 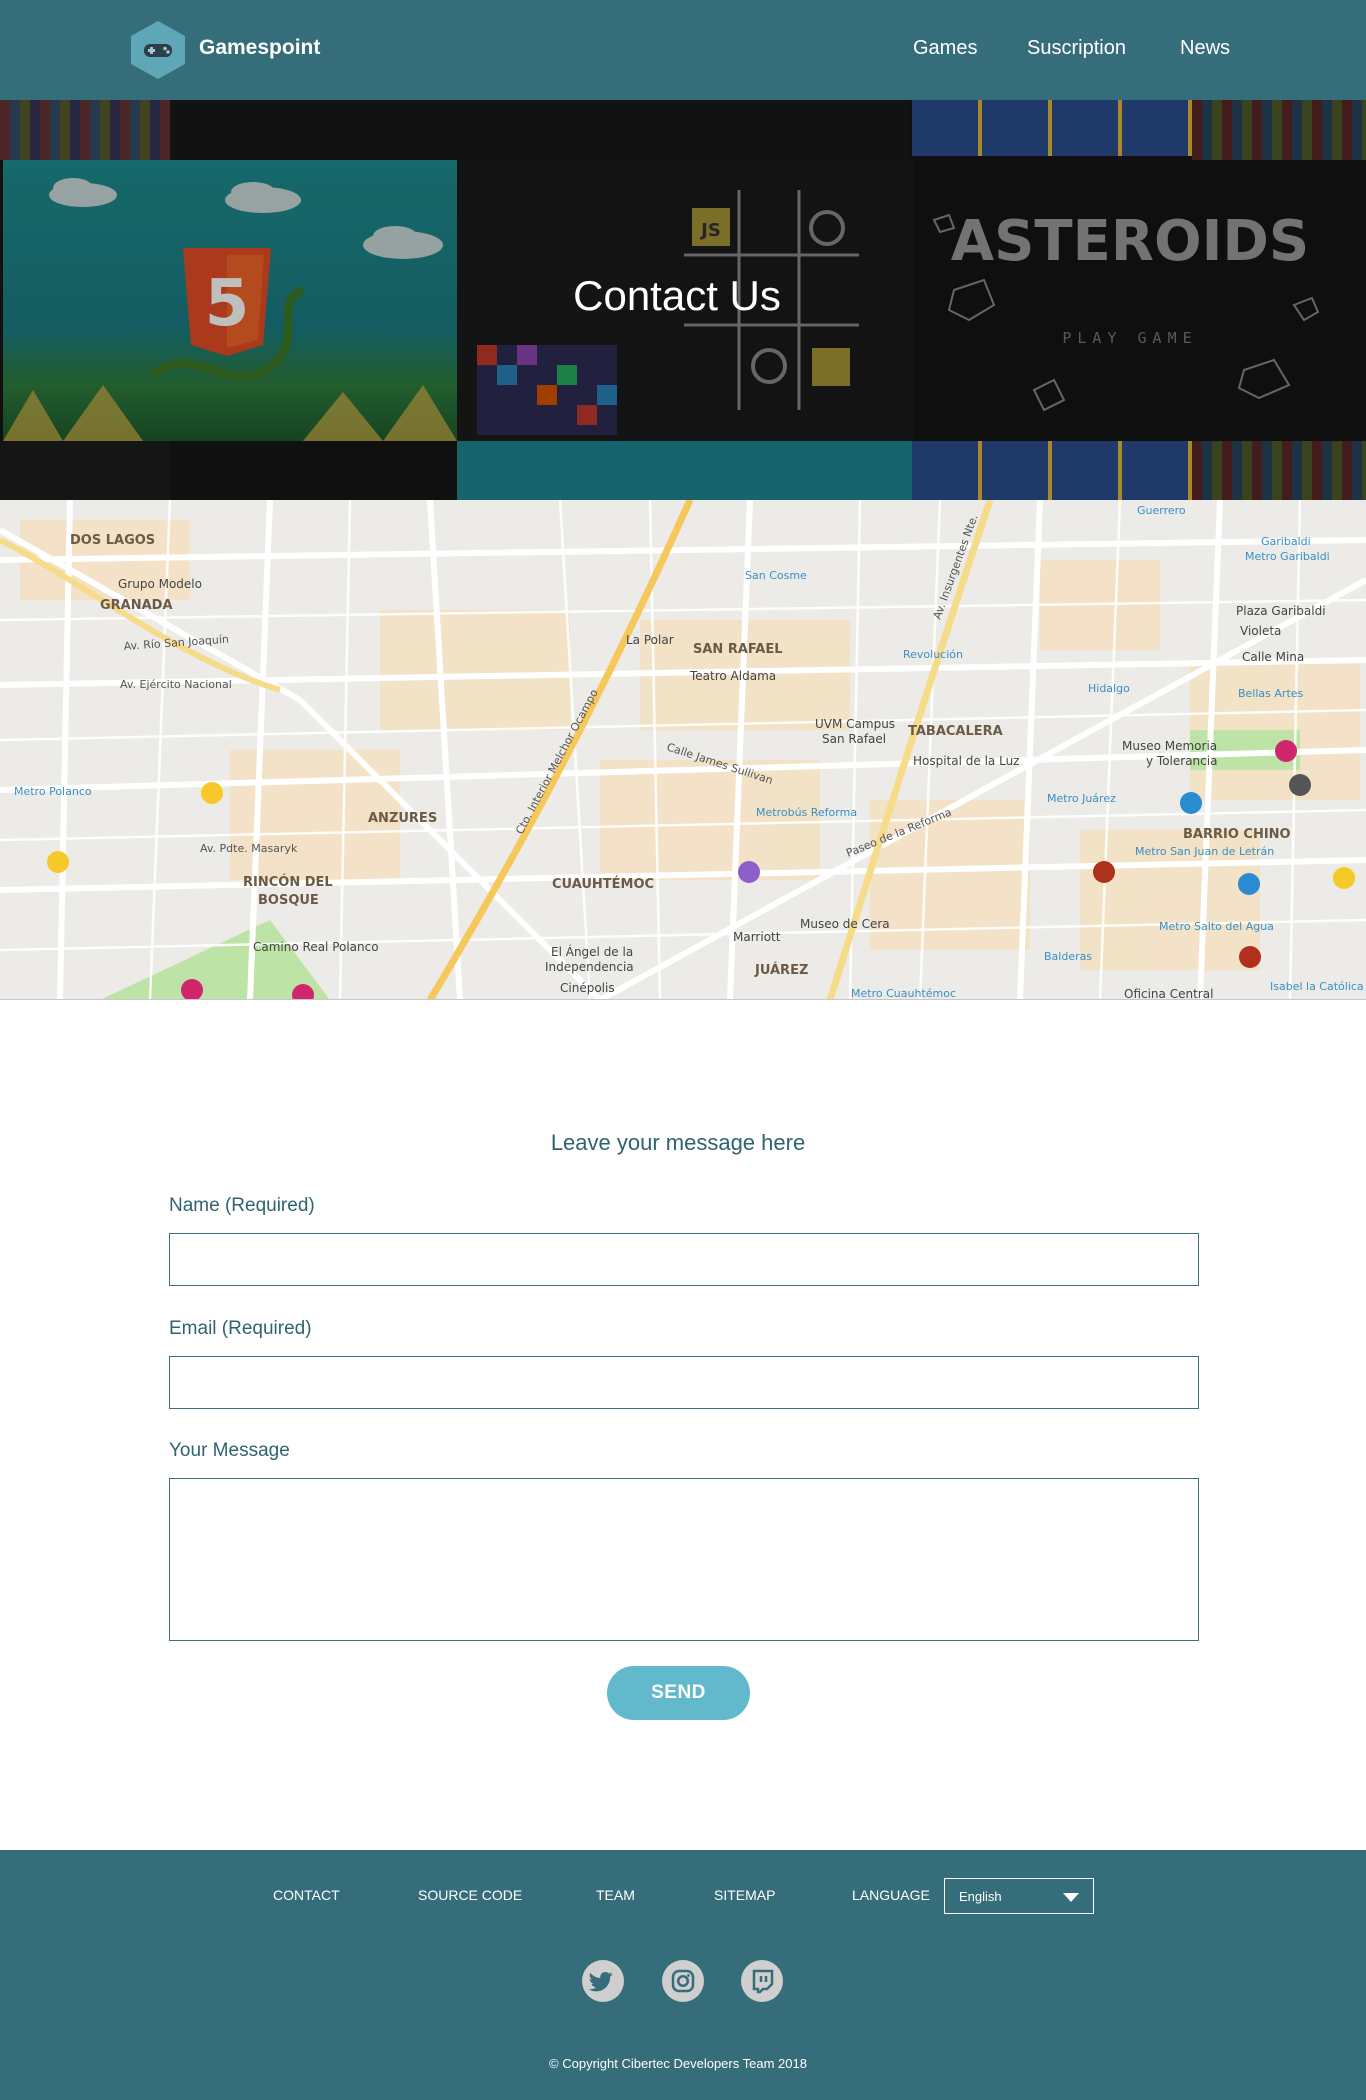 I want to click on map-label-dos-lagos: DOS LAGOS, so click(x=112, y=540).